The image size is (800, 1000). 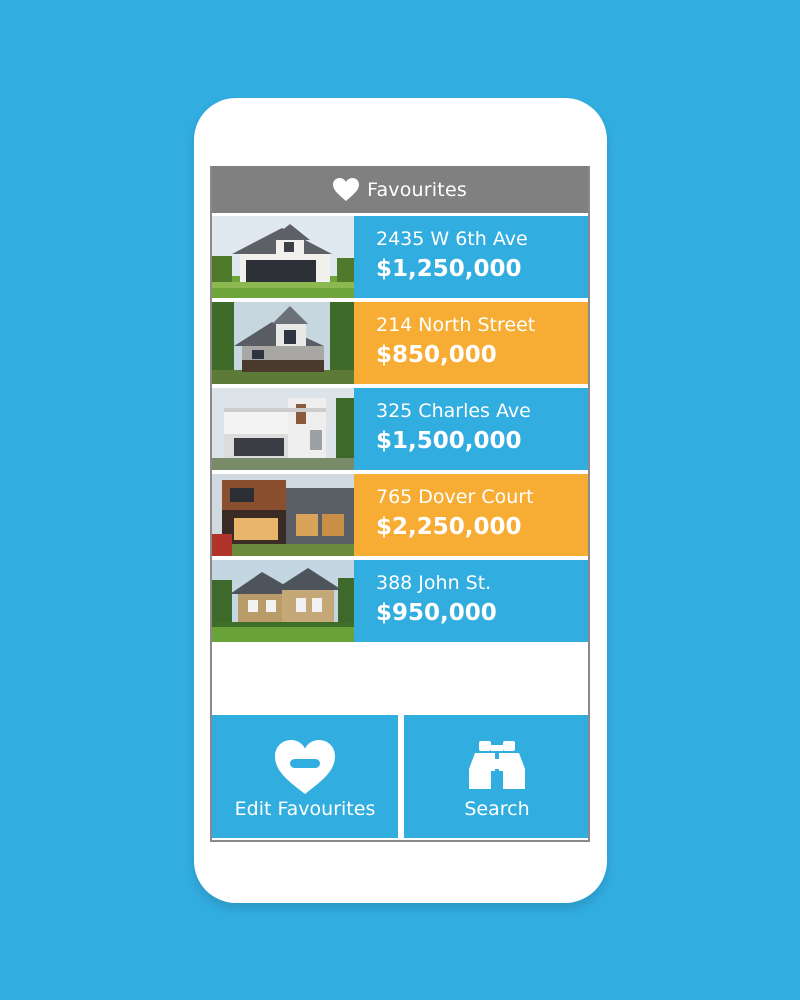 I want to click on listing-price: $1,250,000, so click(x=449, y=269).